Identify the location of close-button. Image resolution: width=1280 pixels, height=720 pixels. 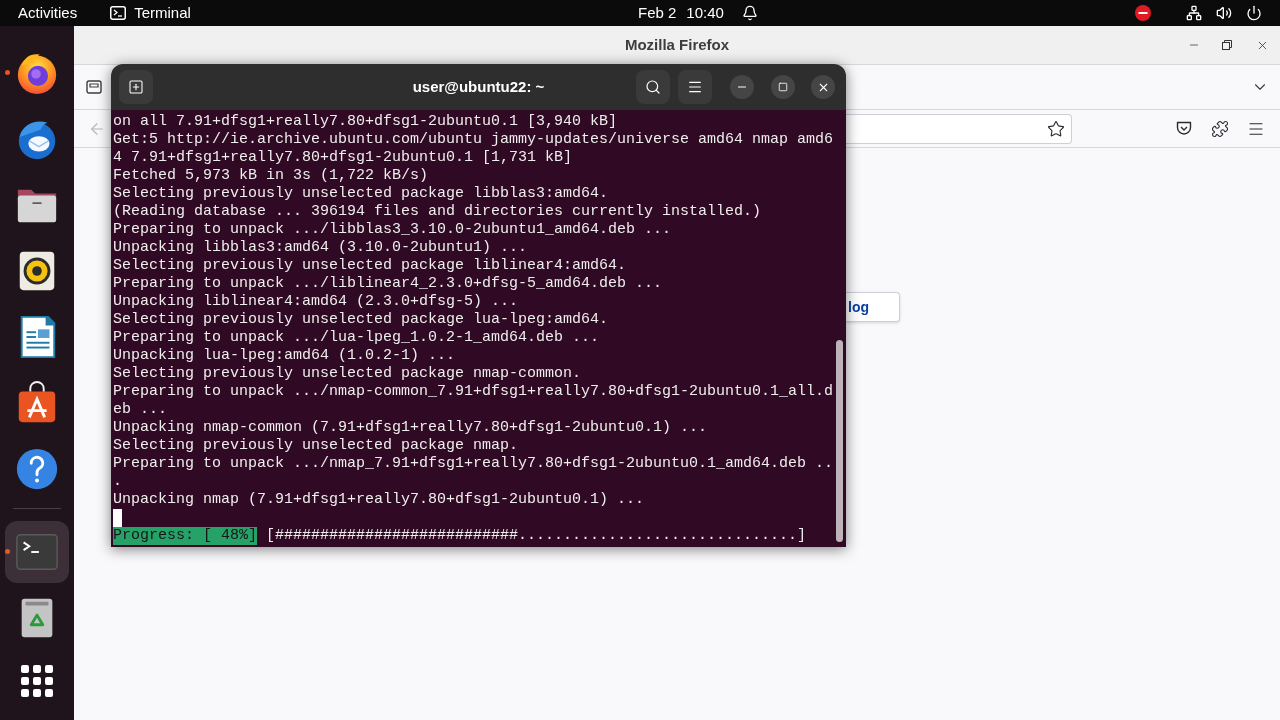
(823, 87).